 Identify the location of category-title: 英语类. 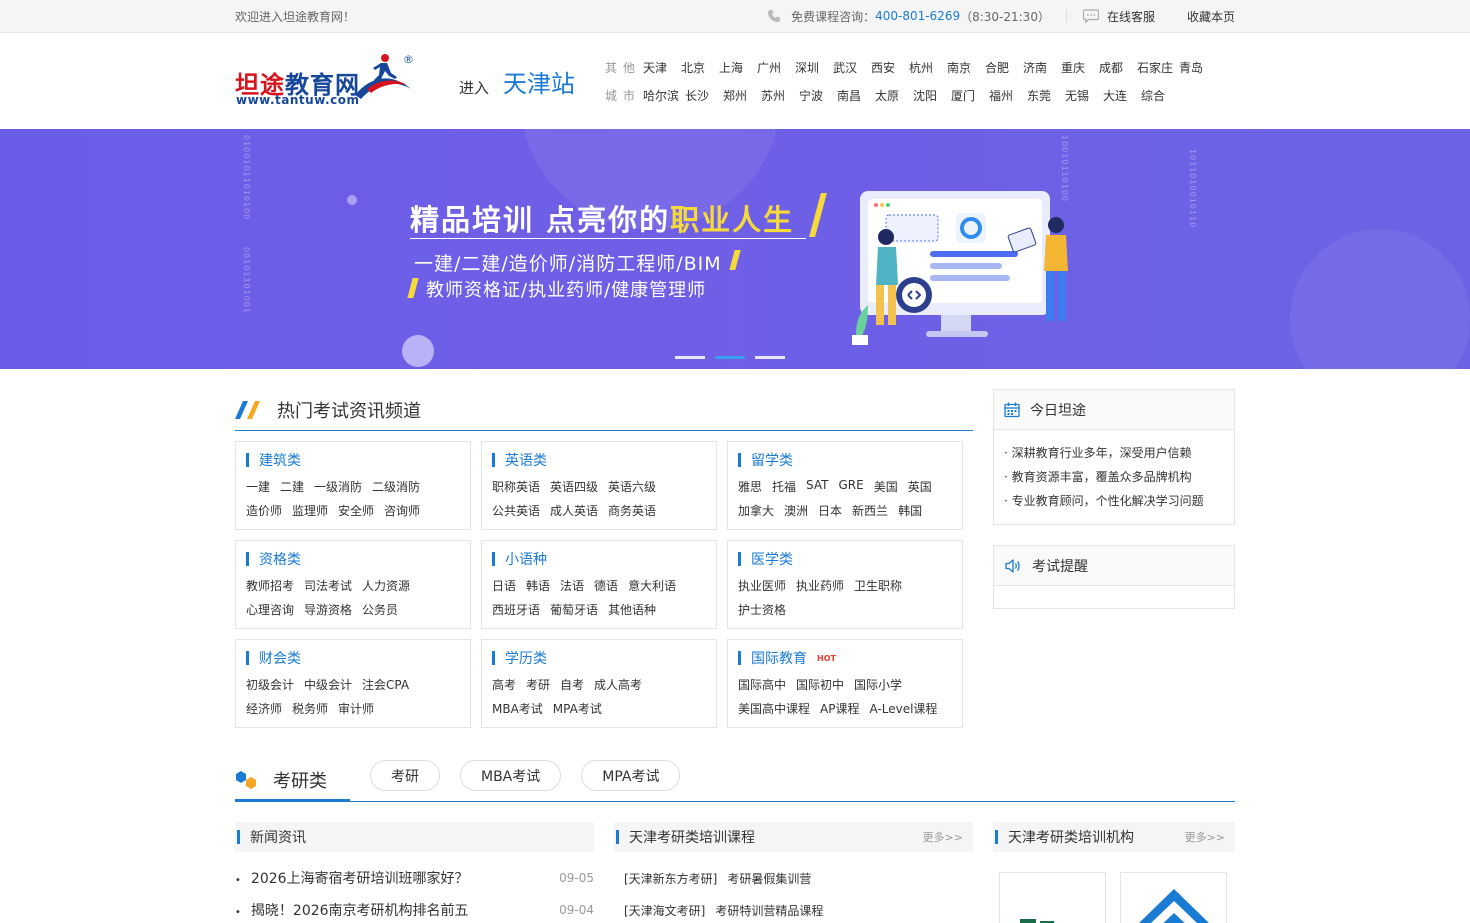
(526, 460).